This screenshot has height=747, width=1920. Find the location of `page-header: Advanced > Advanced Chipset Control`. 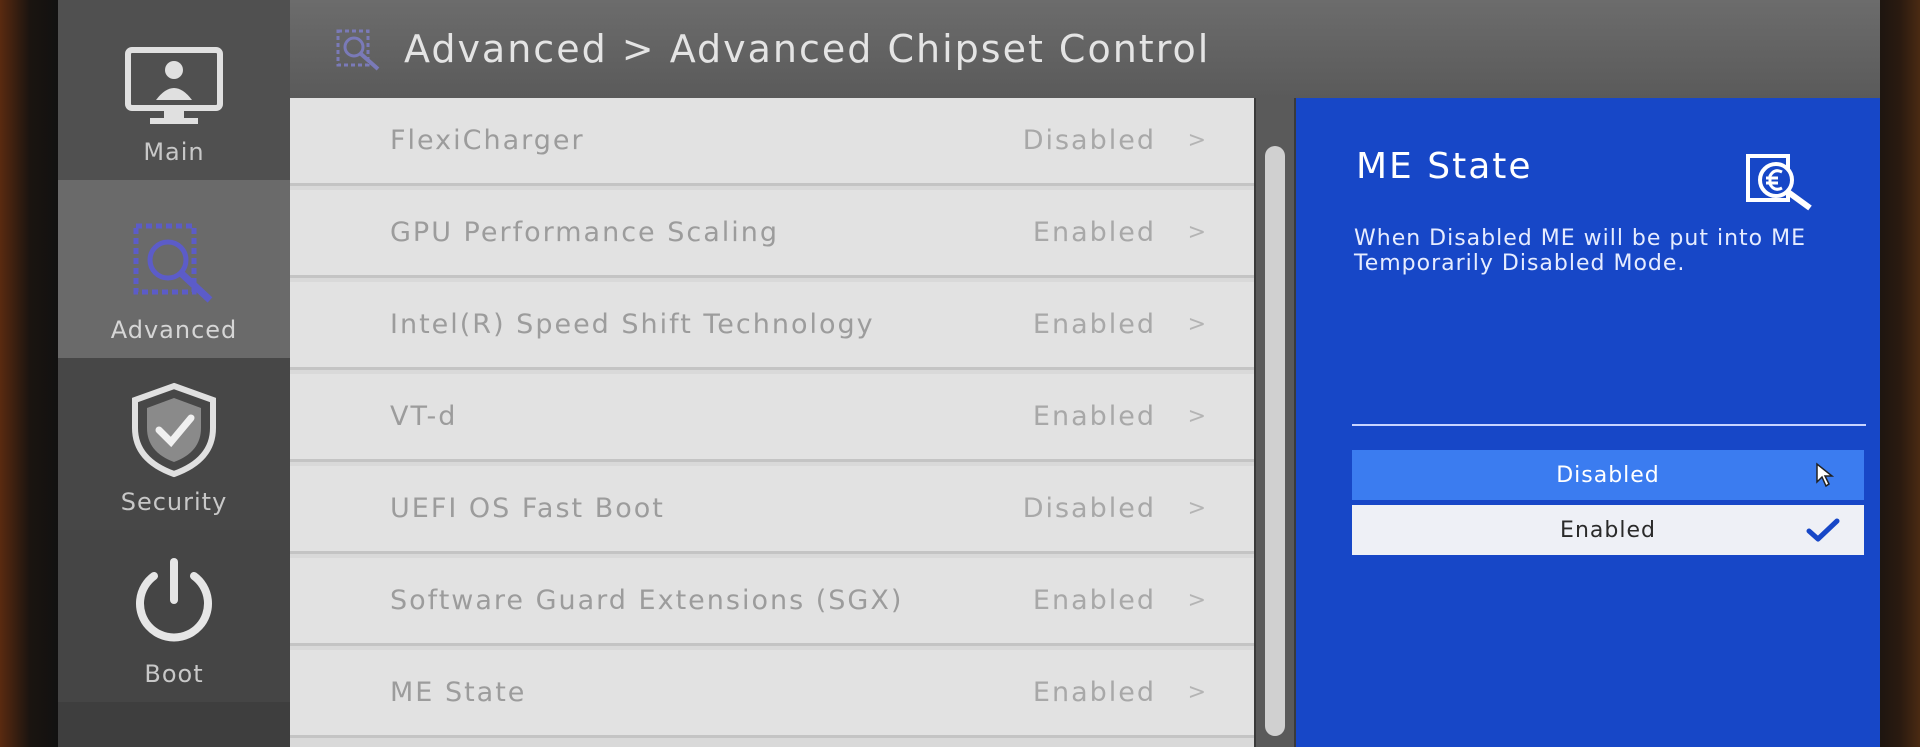

page-header: Advanced > Advanced Chipset Control is located at coordinates (1085, 49).